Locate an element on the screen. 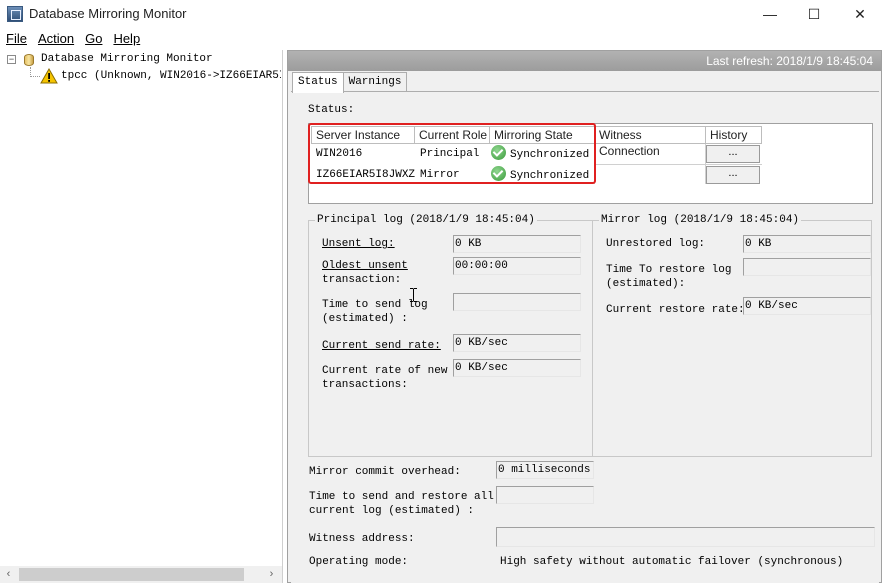  scrollbar-thumb is located at coordinates (131, 574).